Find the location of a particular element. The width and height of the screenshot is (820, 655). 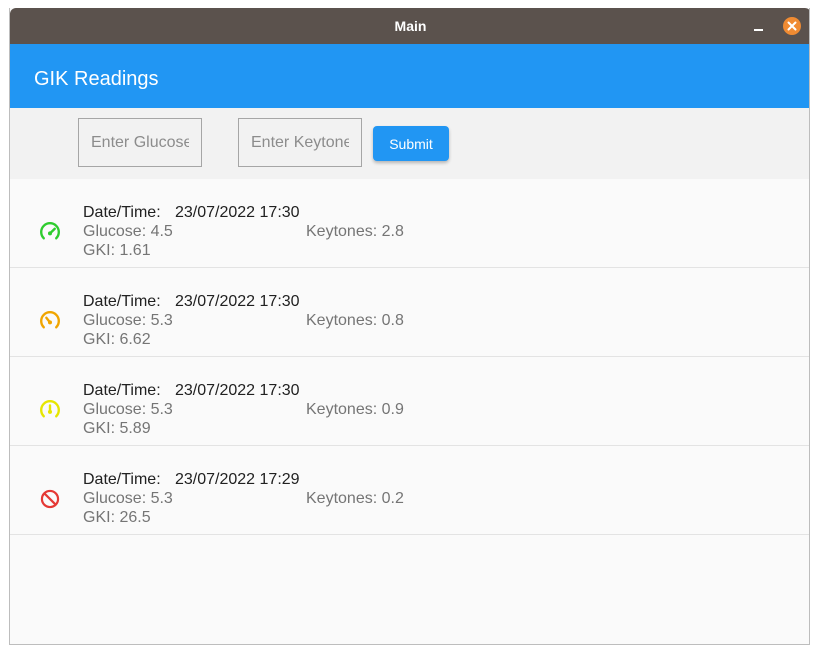

keytones-value: Keytones: 0.9 is located at coordinates (355, 409).